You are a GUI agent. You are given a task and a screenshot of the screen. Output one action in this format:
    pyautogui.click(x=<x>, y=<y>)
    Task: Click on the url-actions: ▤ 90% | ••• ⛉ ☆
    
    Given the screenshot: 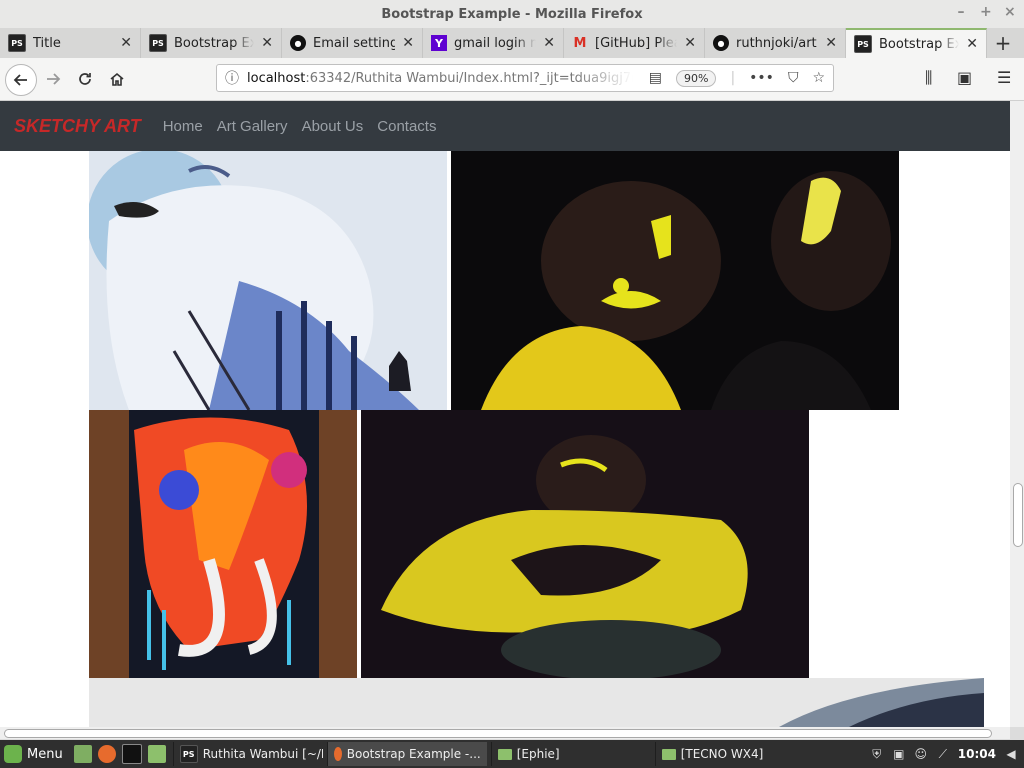 What is the action you would take?
    pyautogui.click(x=737, y=78)
    